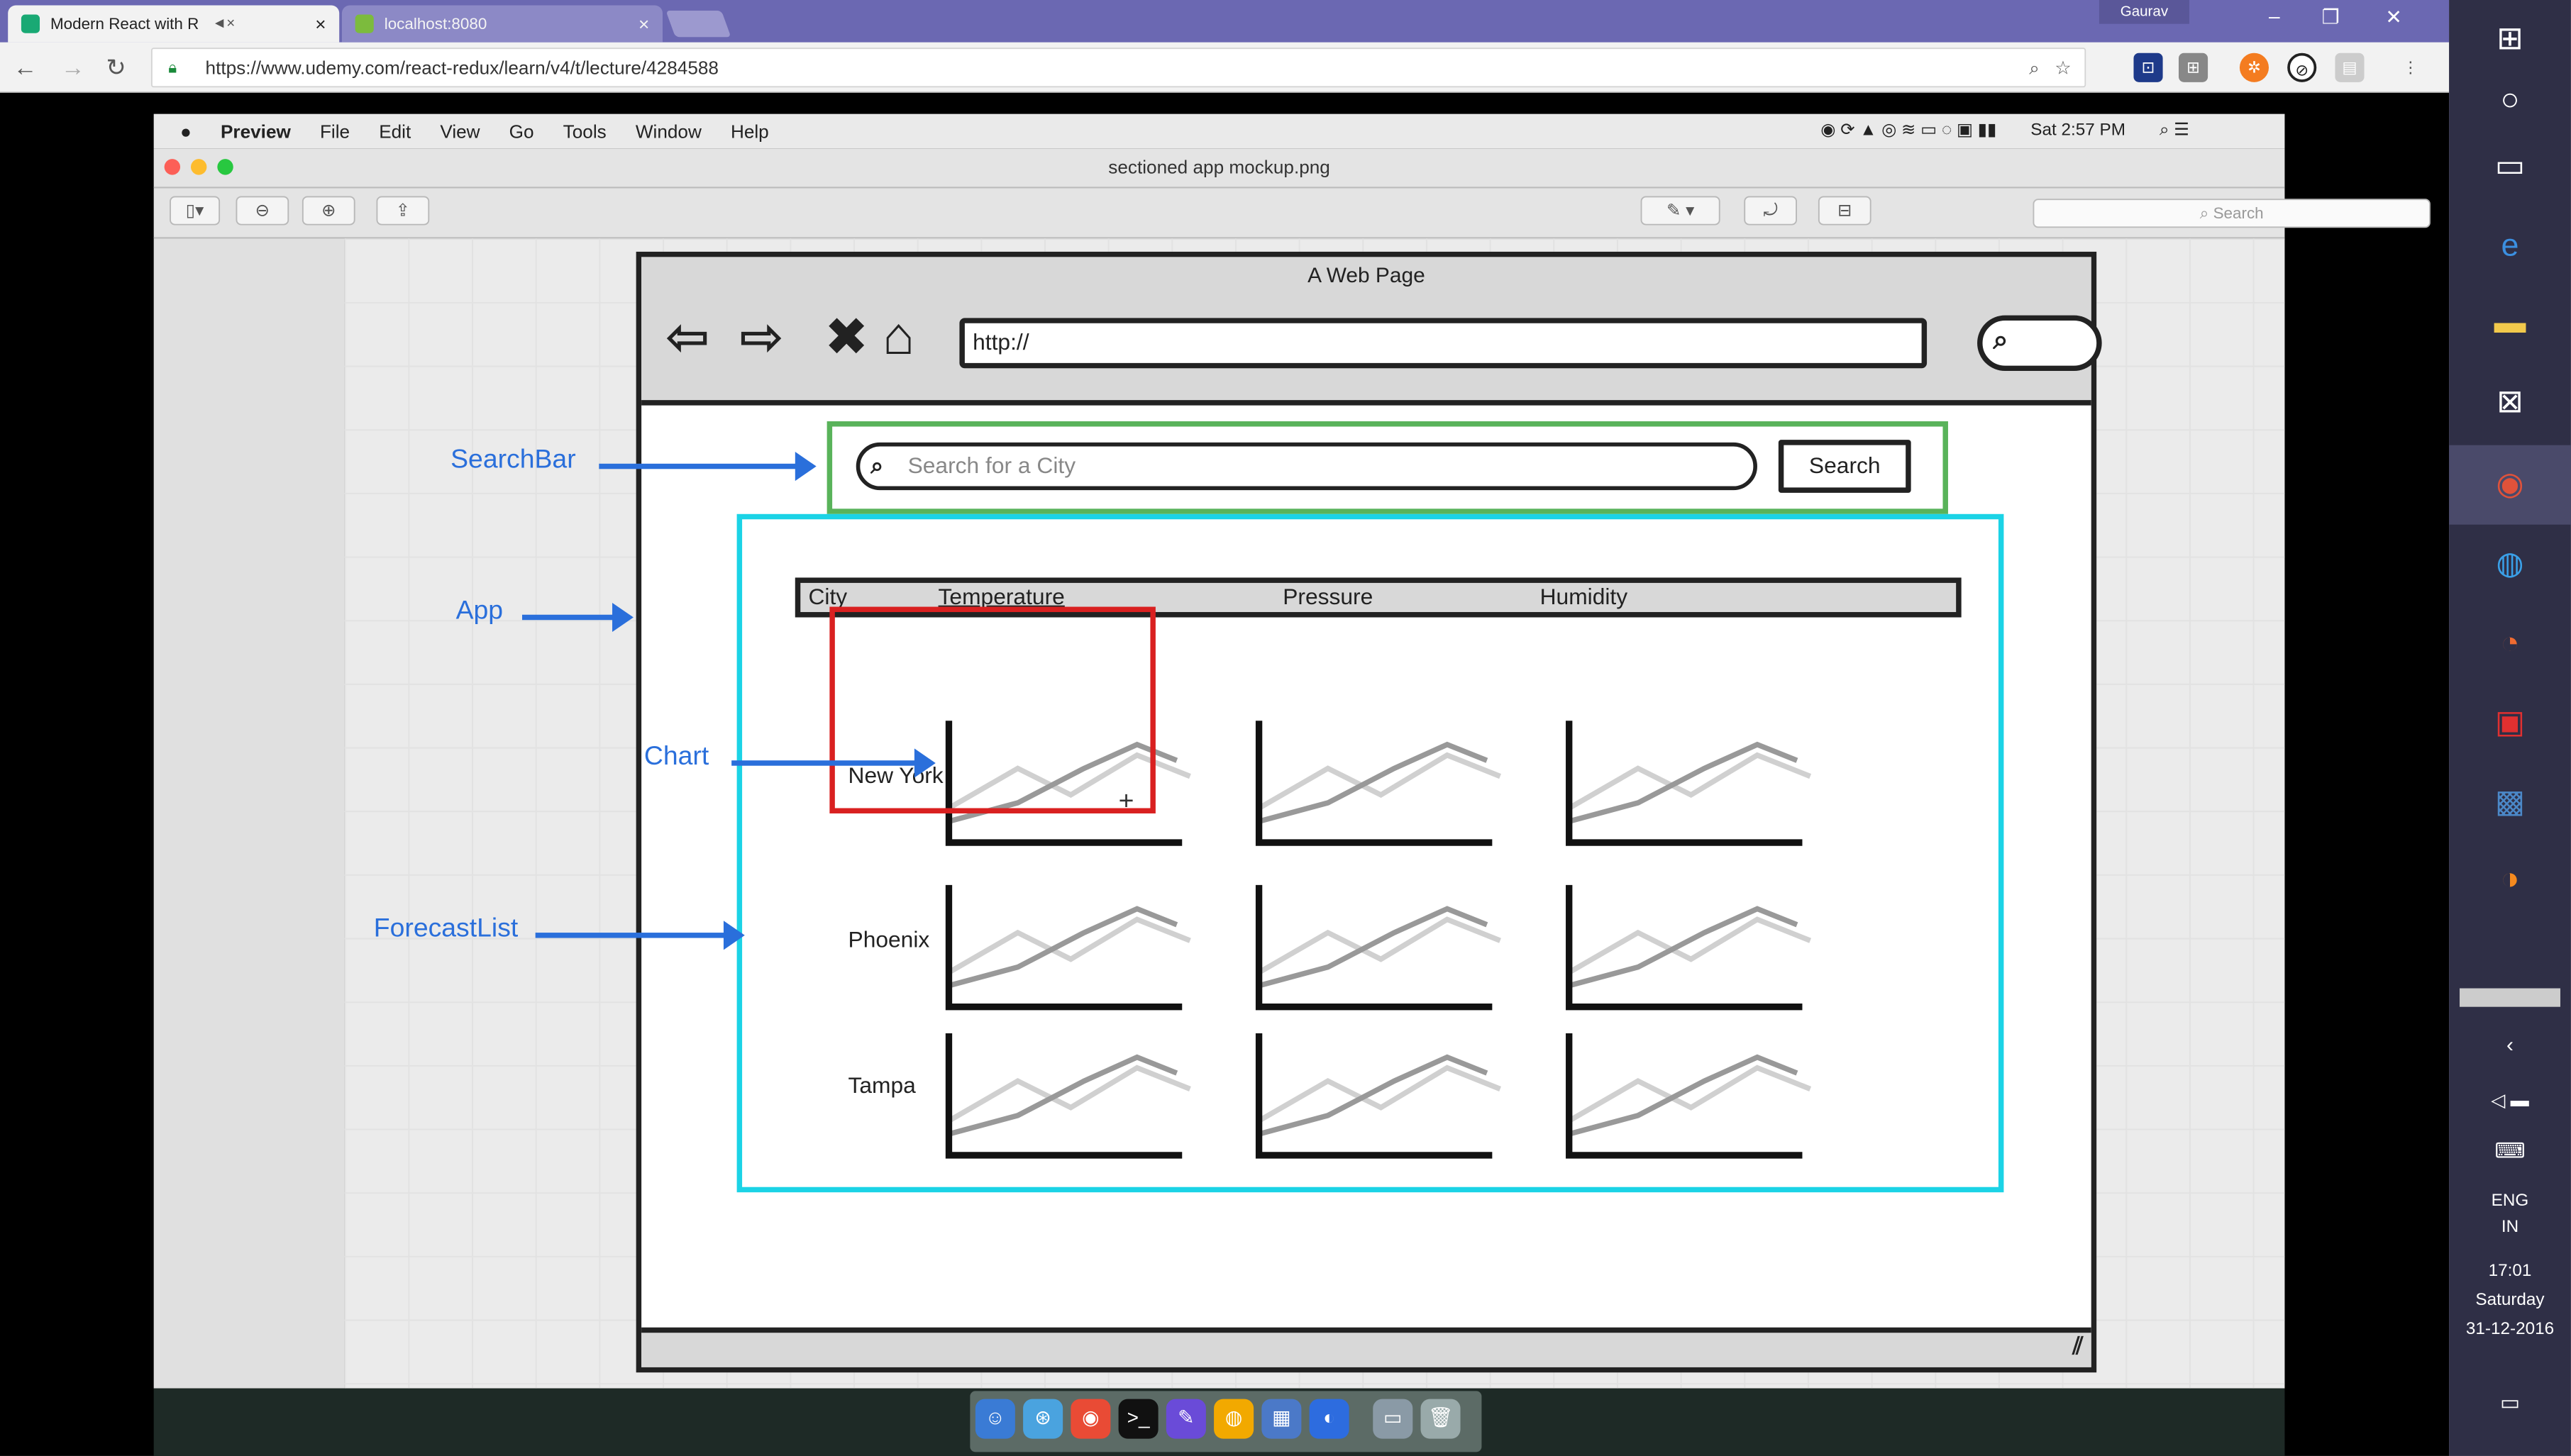 The width and height of the screenshot is (2571, 1456). I want to click on app-icon: ▩, so click(2510, 803).